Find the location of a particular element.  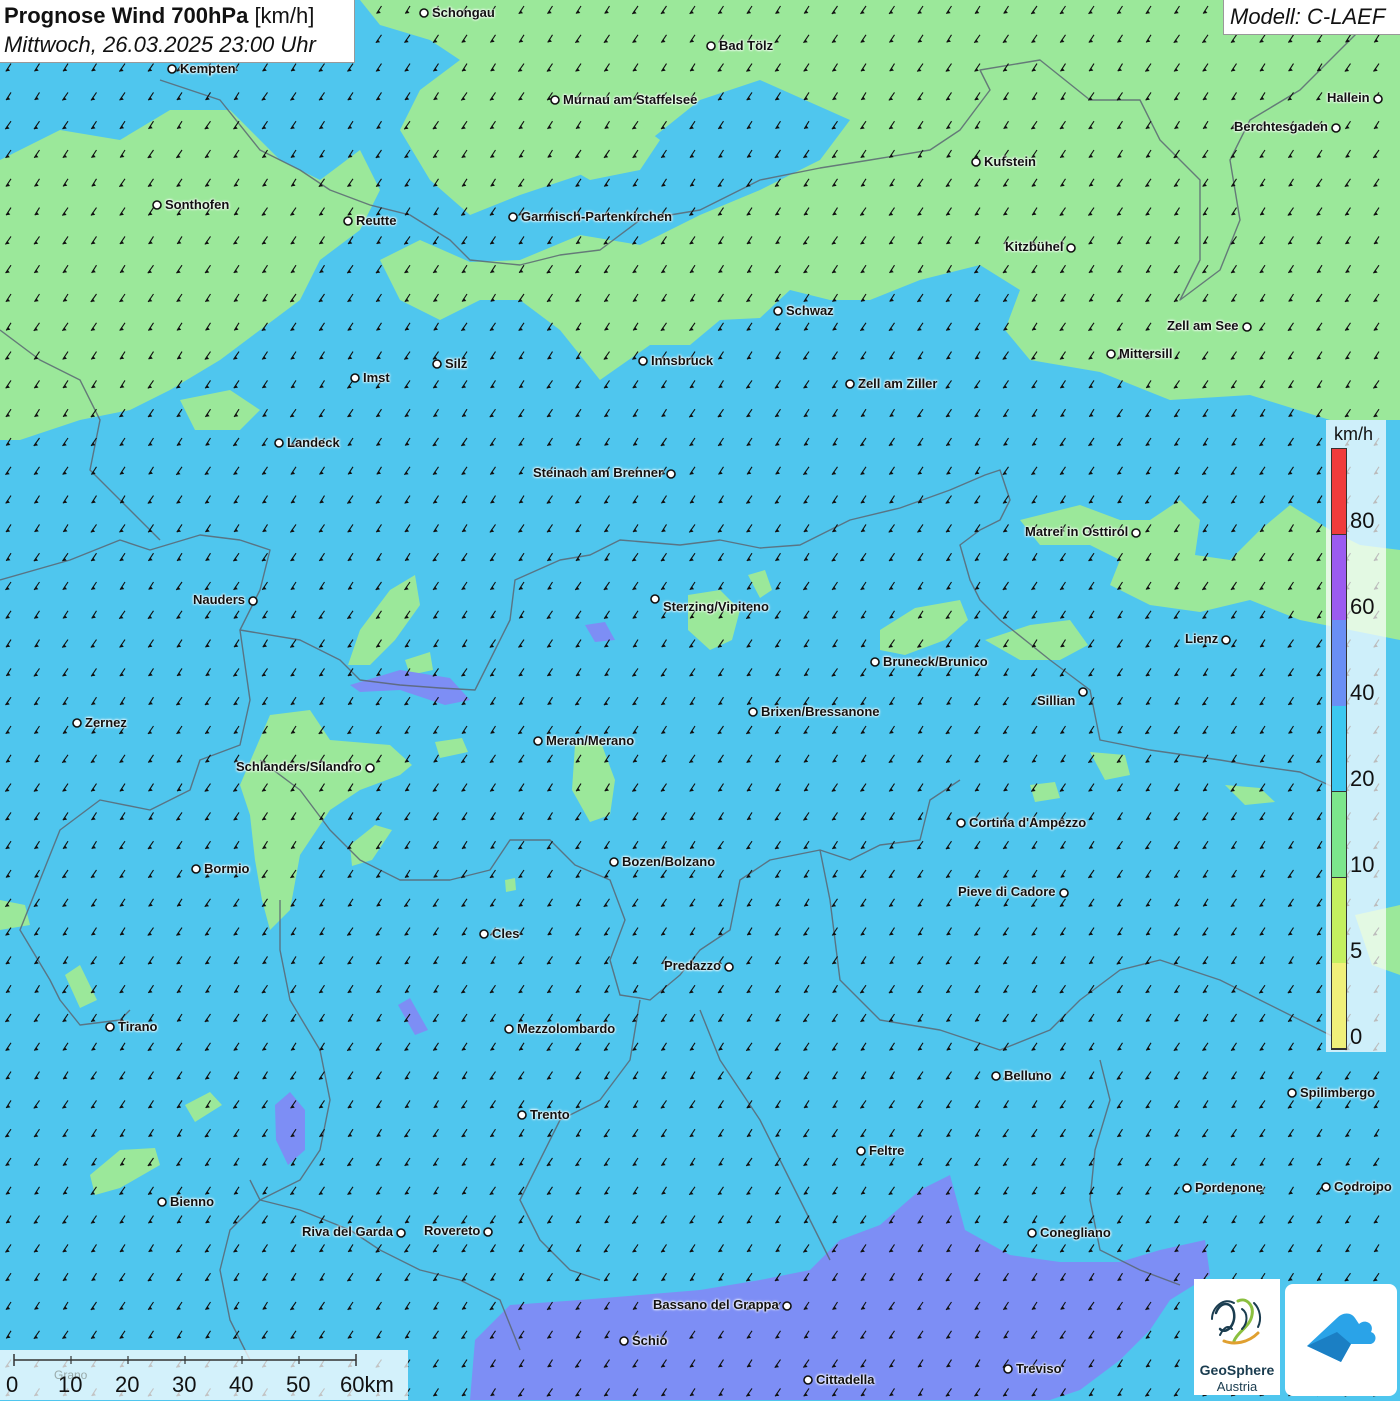

city-label: Innsbruck is located at coordinates (682, 360).